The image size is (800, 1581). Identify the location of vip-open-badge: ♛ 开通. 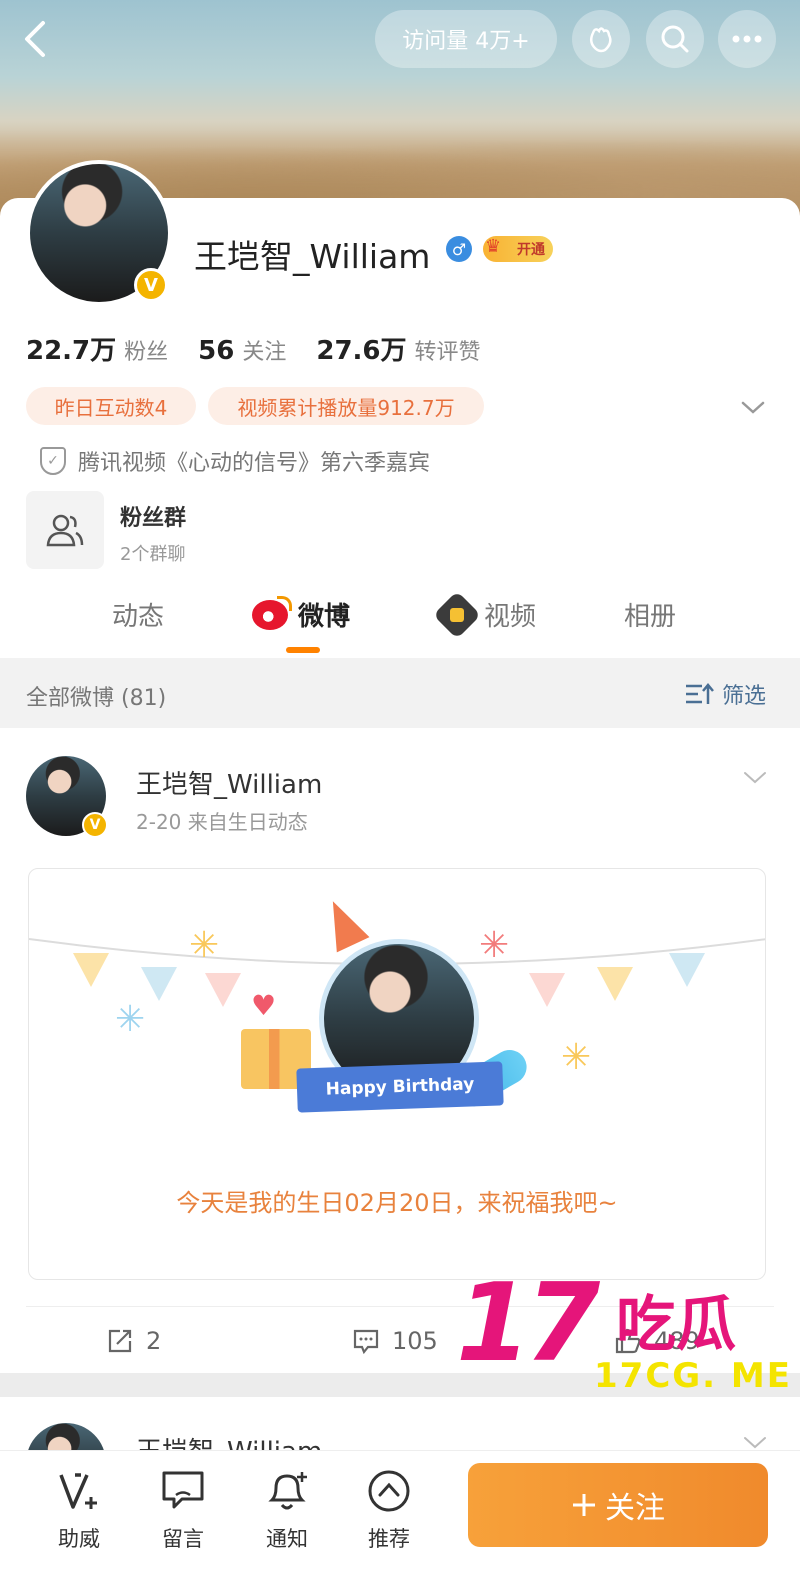
(518, 249).